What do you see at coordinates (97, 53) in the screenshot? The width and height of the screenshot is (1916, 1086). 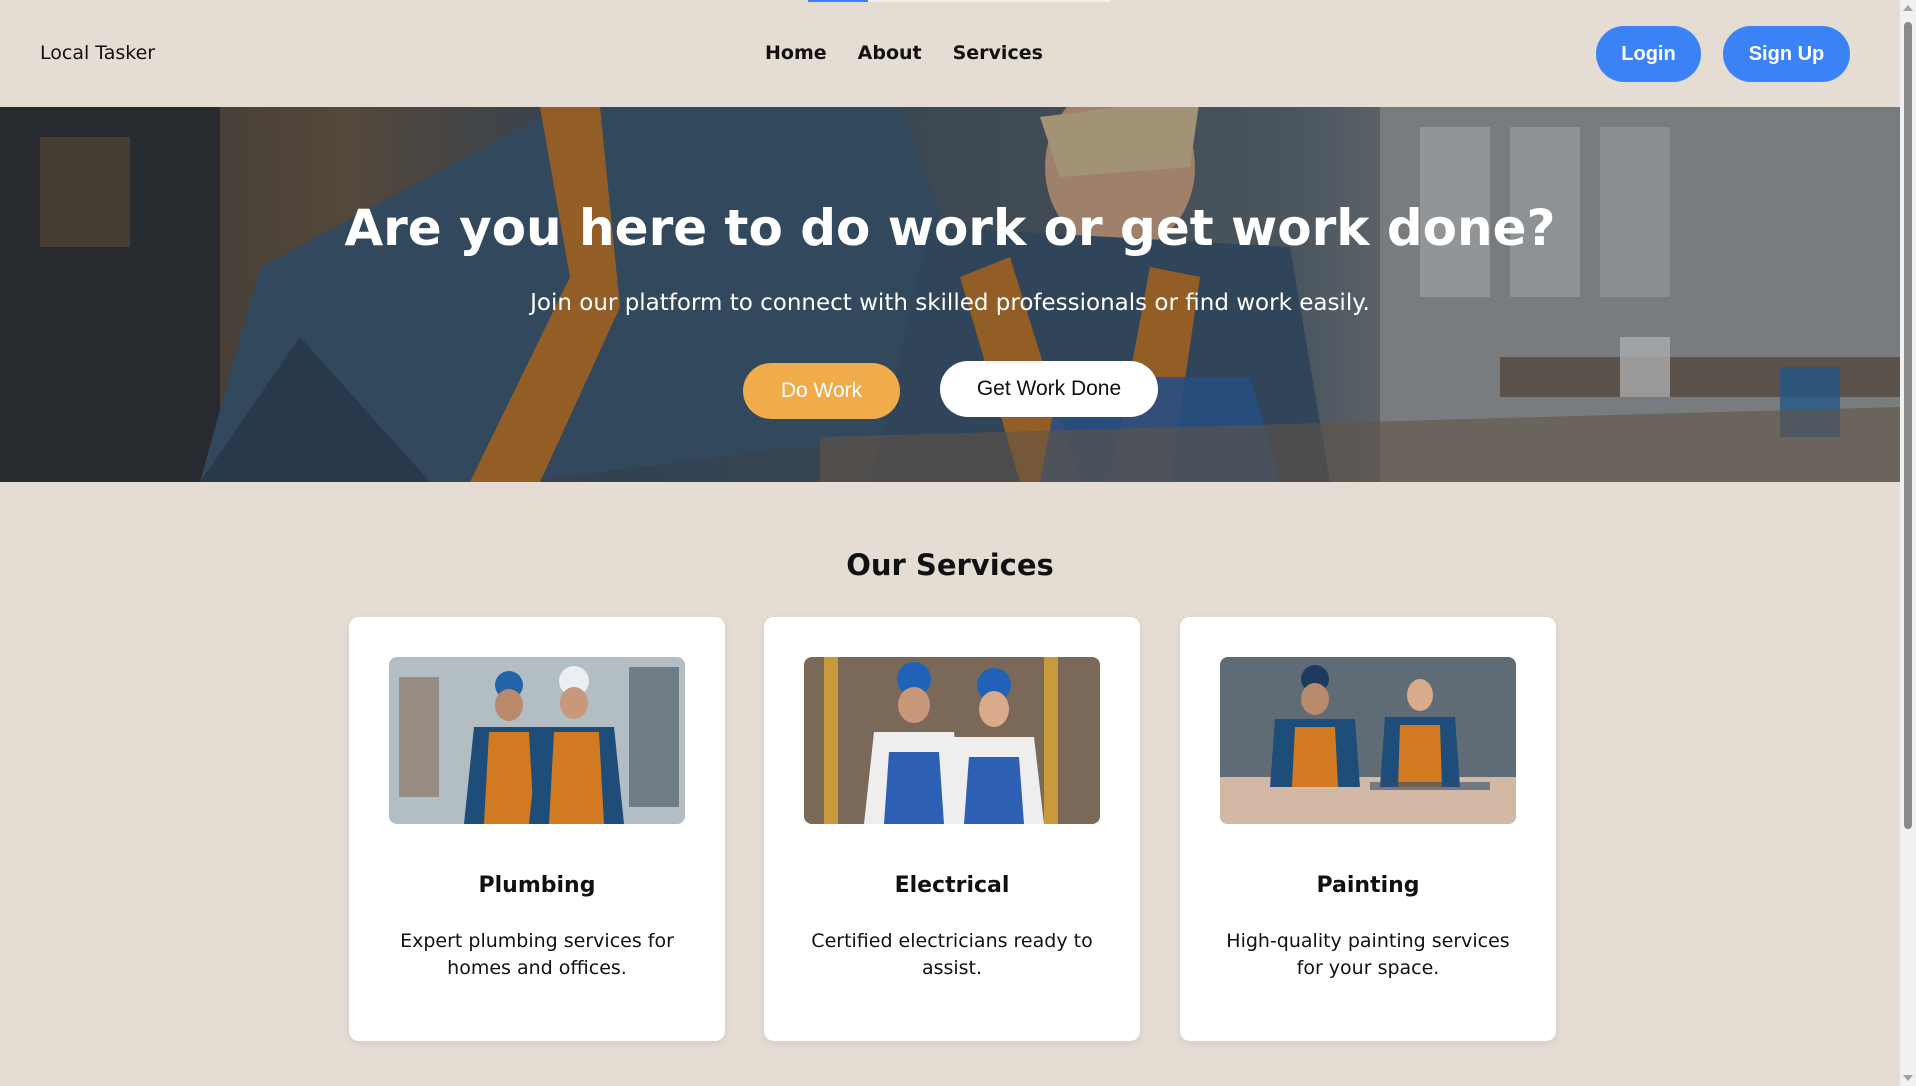 I see `brand-logo-text: Local Tasker` at bounding box center [97, 53].